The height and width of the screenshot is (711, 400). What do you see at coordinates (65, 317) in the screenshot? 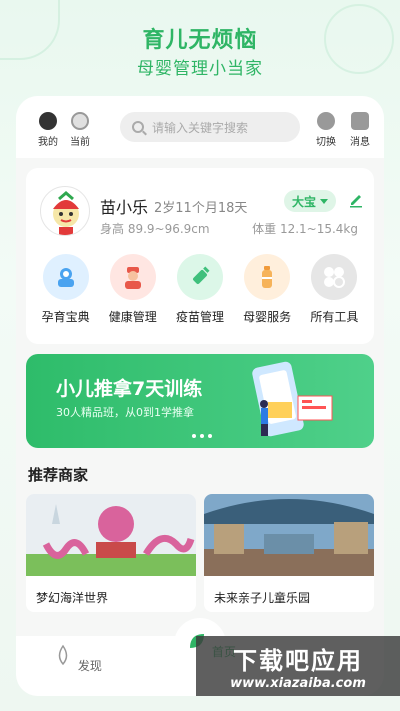
I see `tool-label: 孕育宝典` at bounding box center [65, 317].